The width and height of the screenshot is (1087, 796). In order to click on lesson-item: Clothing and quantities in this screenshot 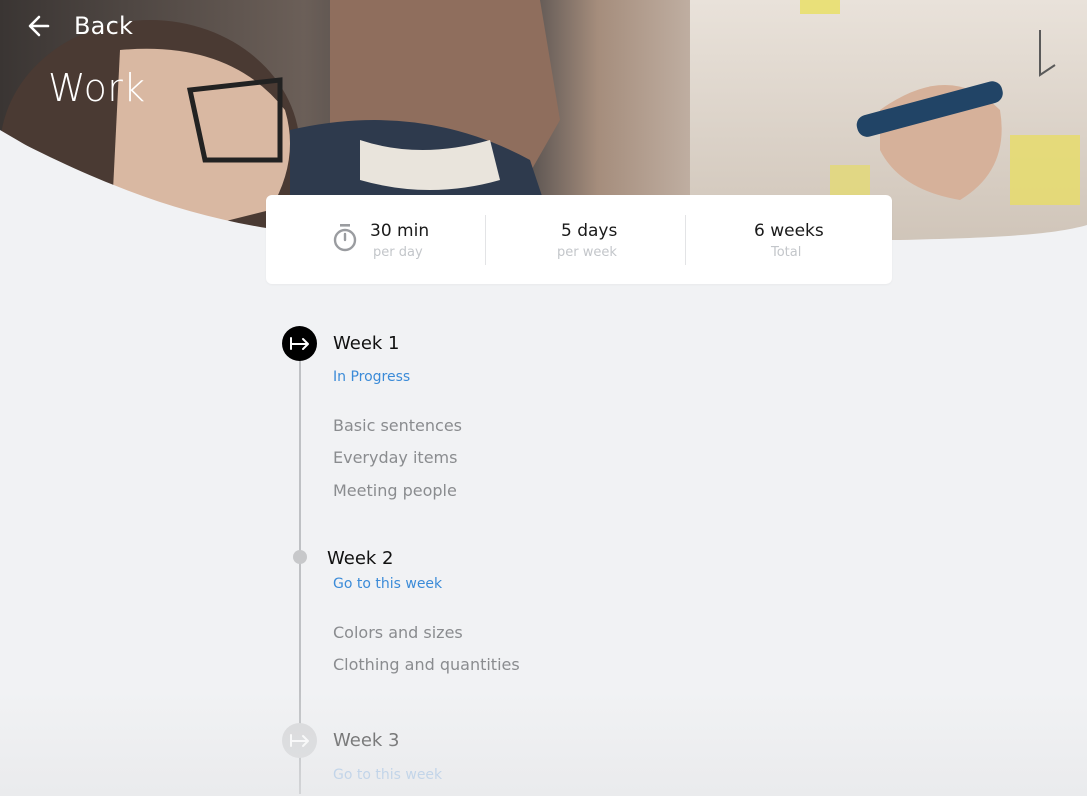, I will do `click(426, 664)`.